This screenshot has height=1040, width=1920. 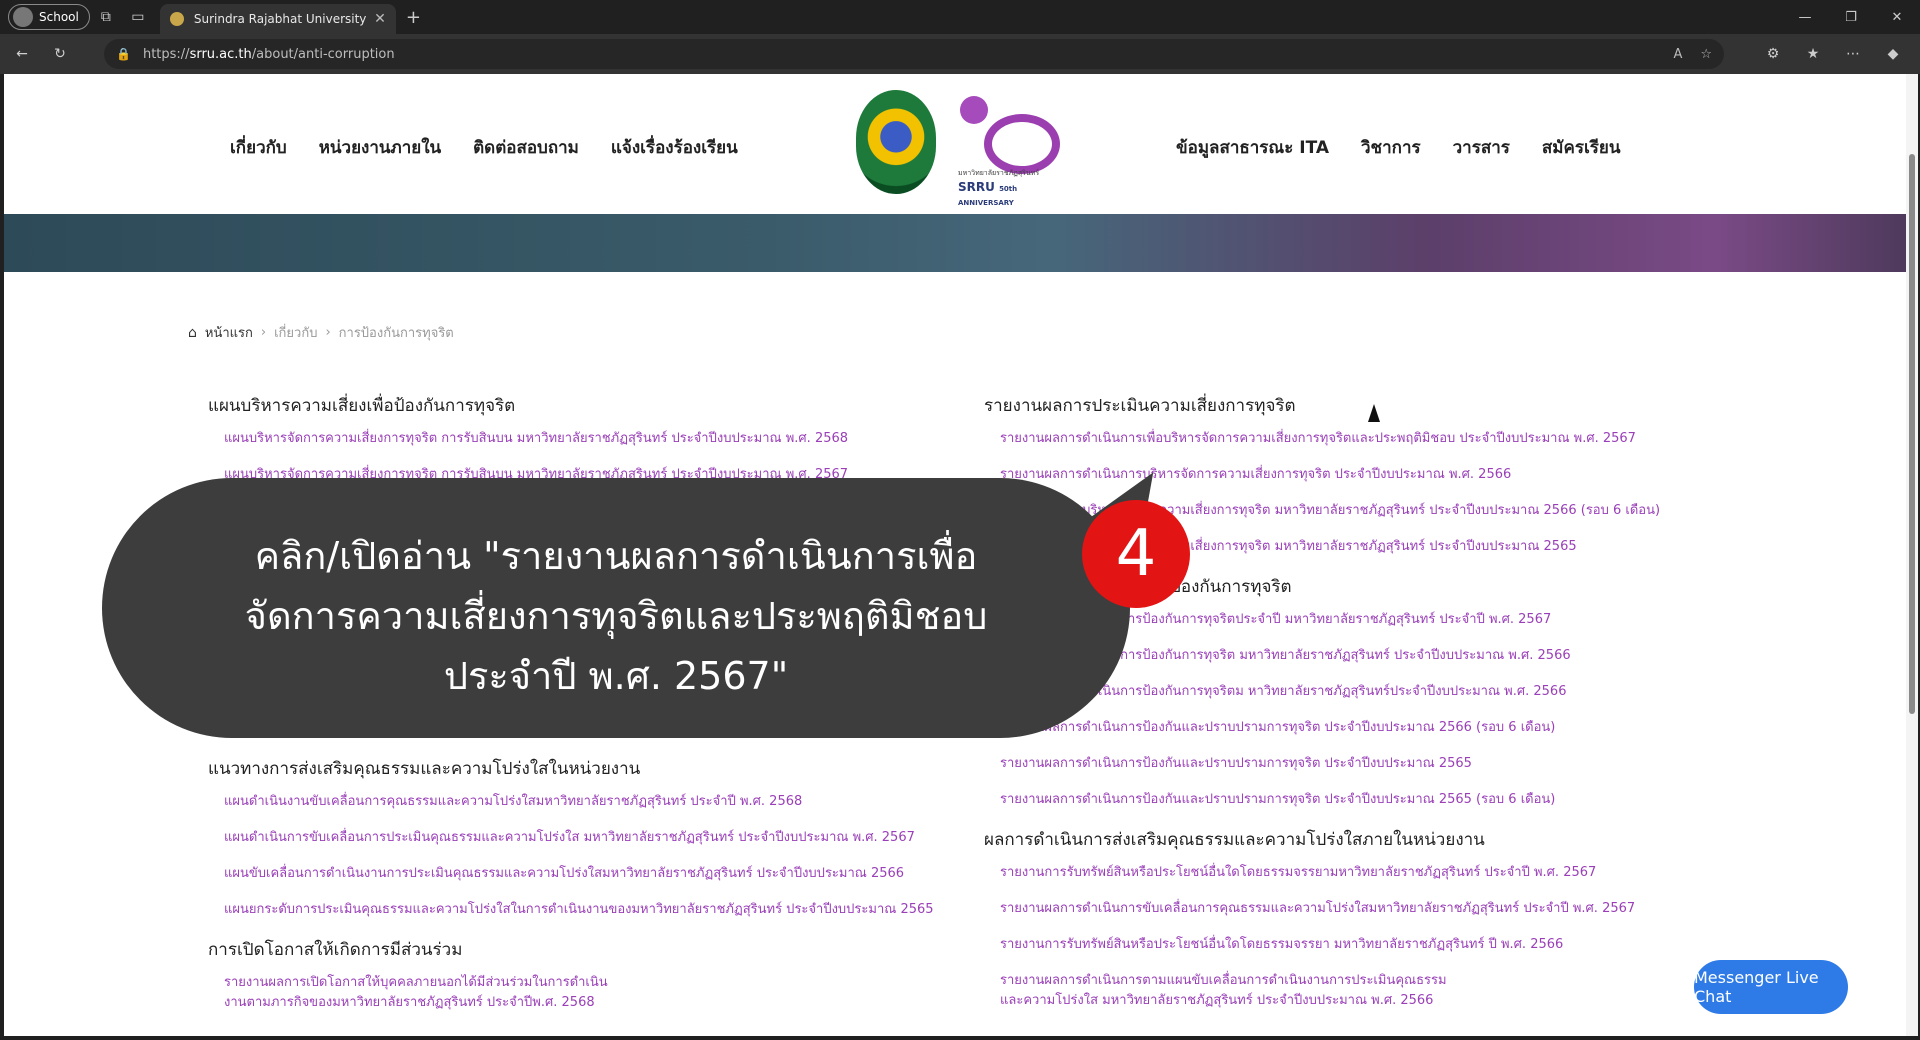 I want to click on browser-tab-active: Surindra Rajabhat University | มห ✕, so click(x=277, y=19).